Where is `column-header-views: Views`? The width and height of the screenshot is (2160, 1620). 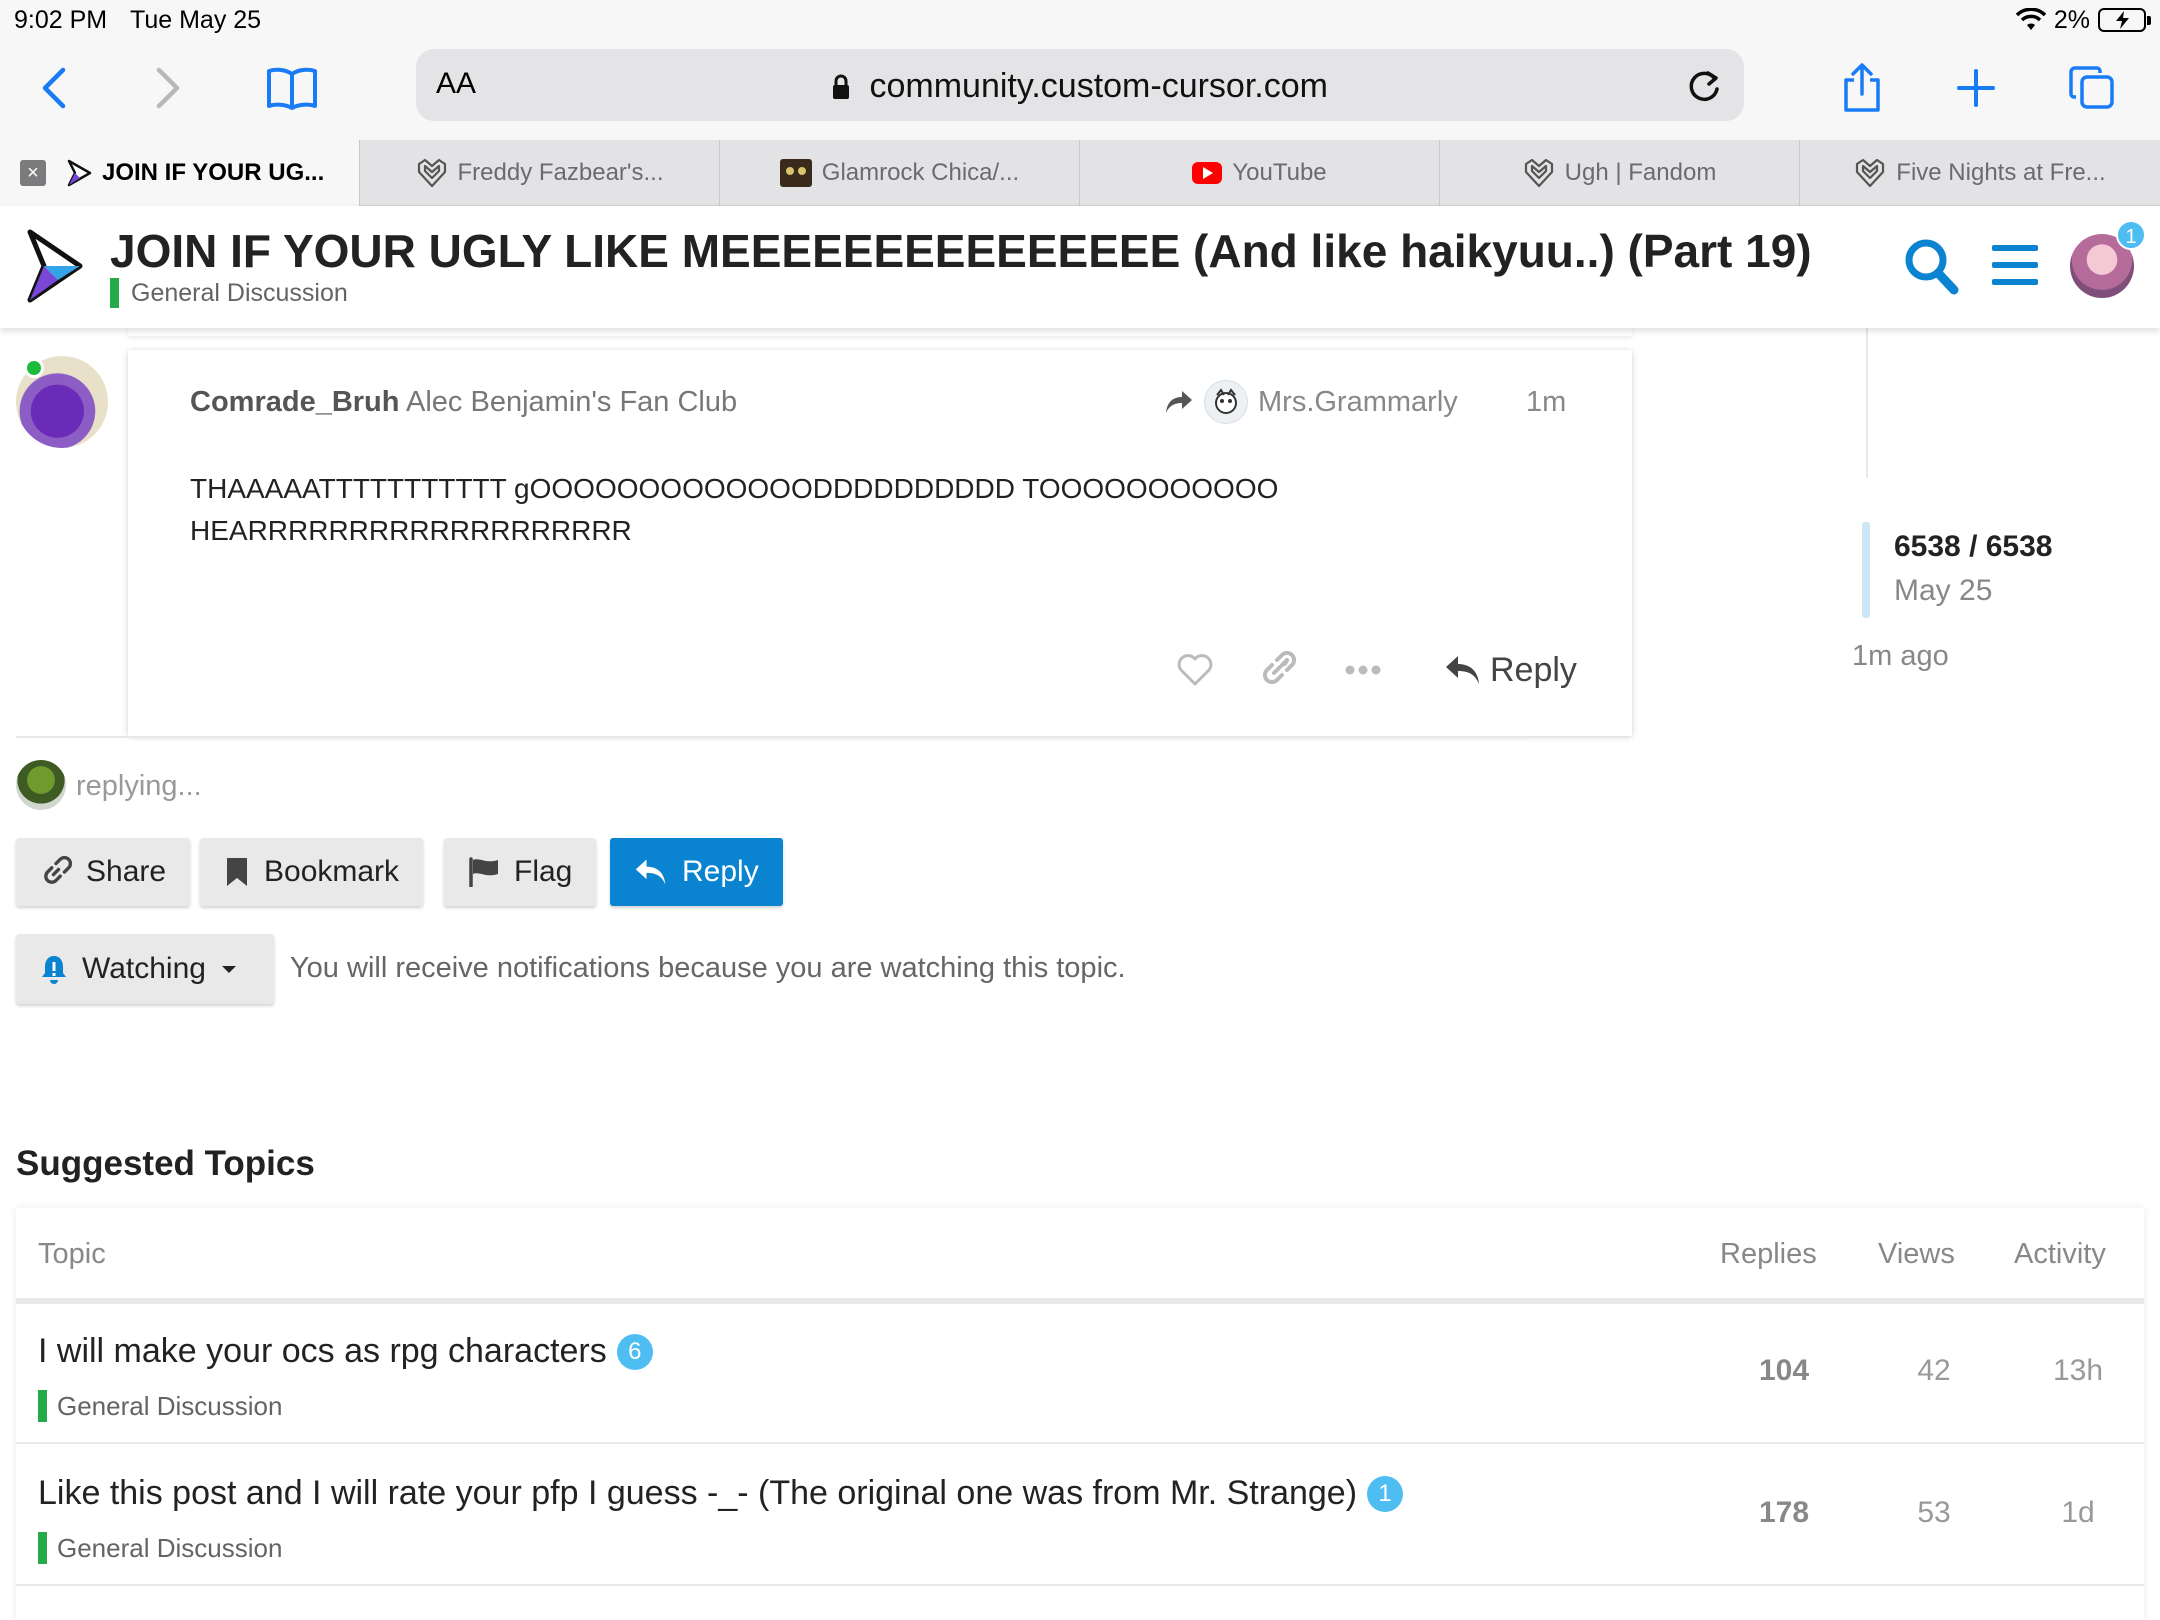 column-header-views: Views is located at coordinates (1916, 1254).